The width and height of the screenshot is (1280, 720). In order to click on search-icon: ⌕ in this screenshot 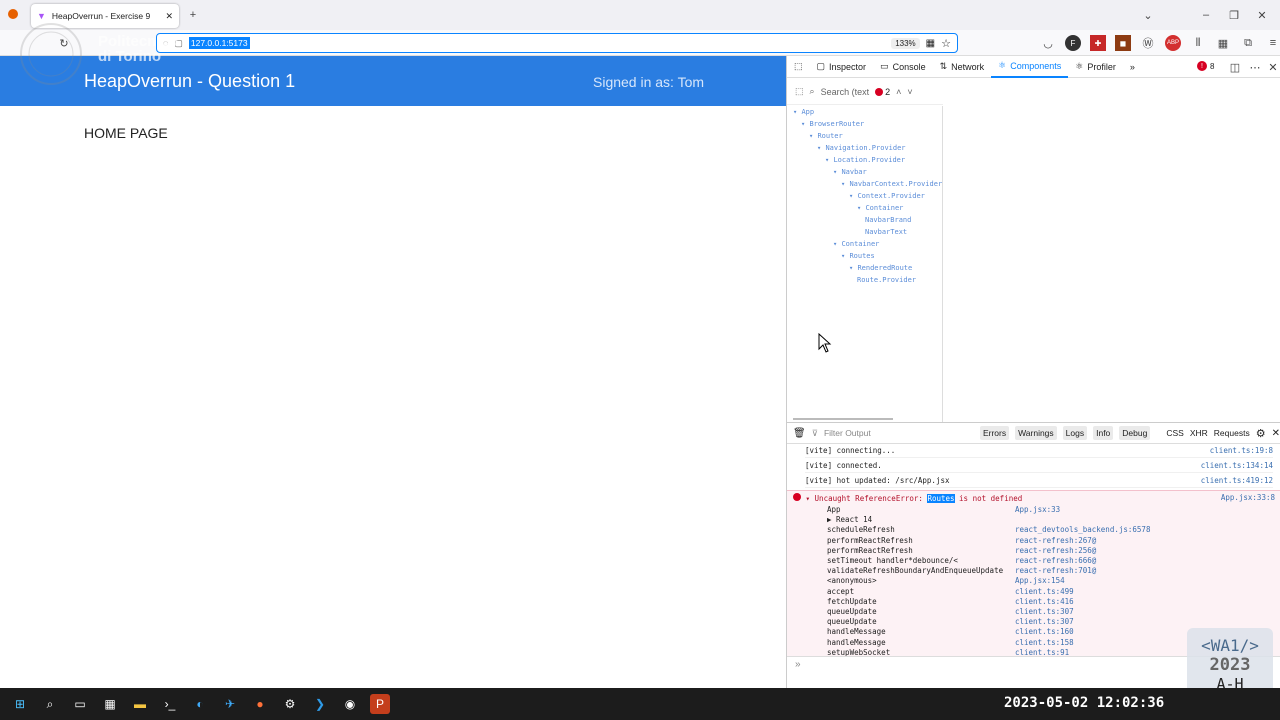, I will do `click(50, 704)`.